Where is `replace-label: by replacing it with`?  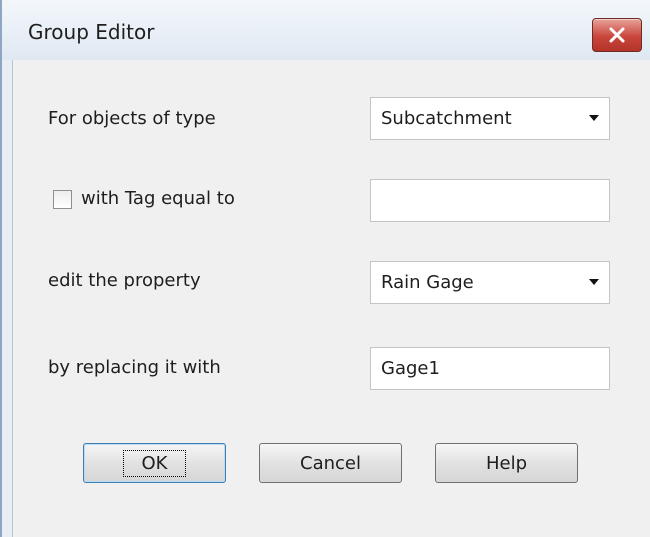 replace-label: by replacing it with is located at coordinates (134, 367).